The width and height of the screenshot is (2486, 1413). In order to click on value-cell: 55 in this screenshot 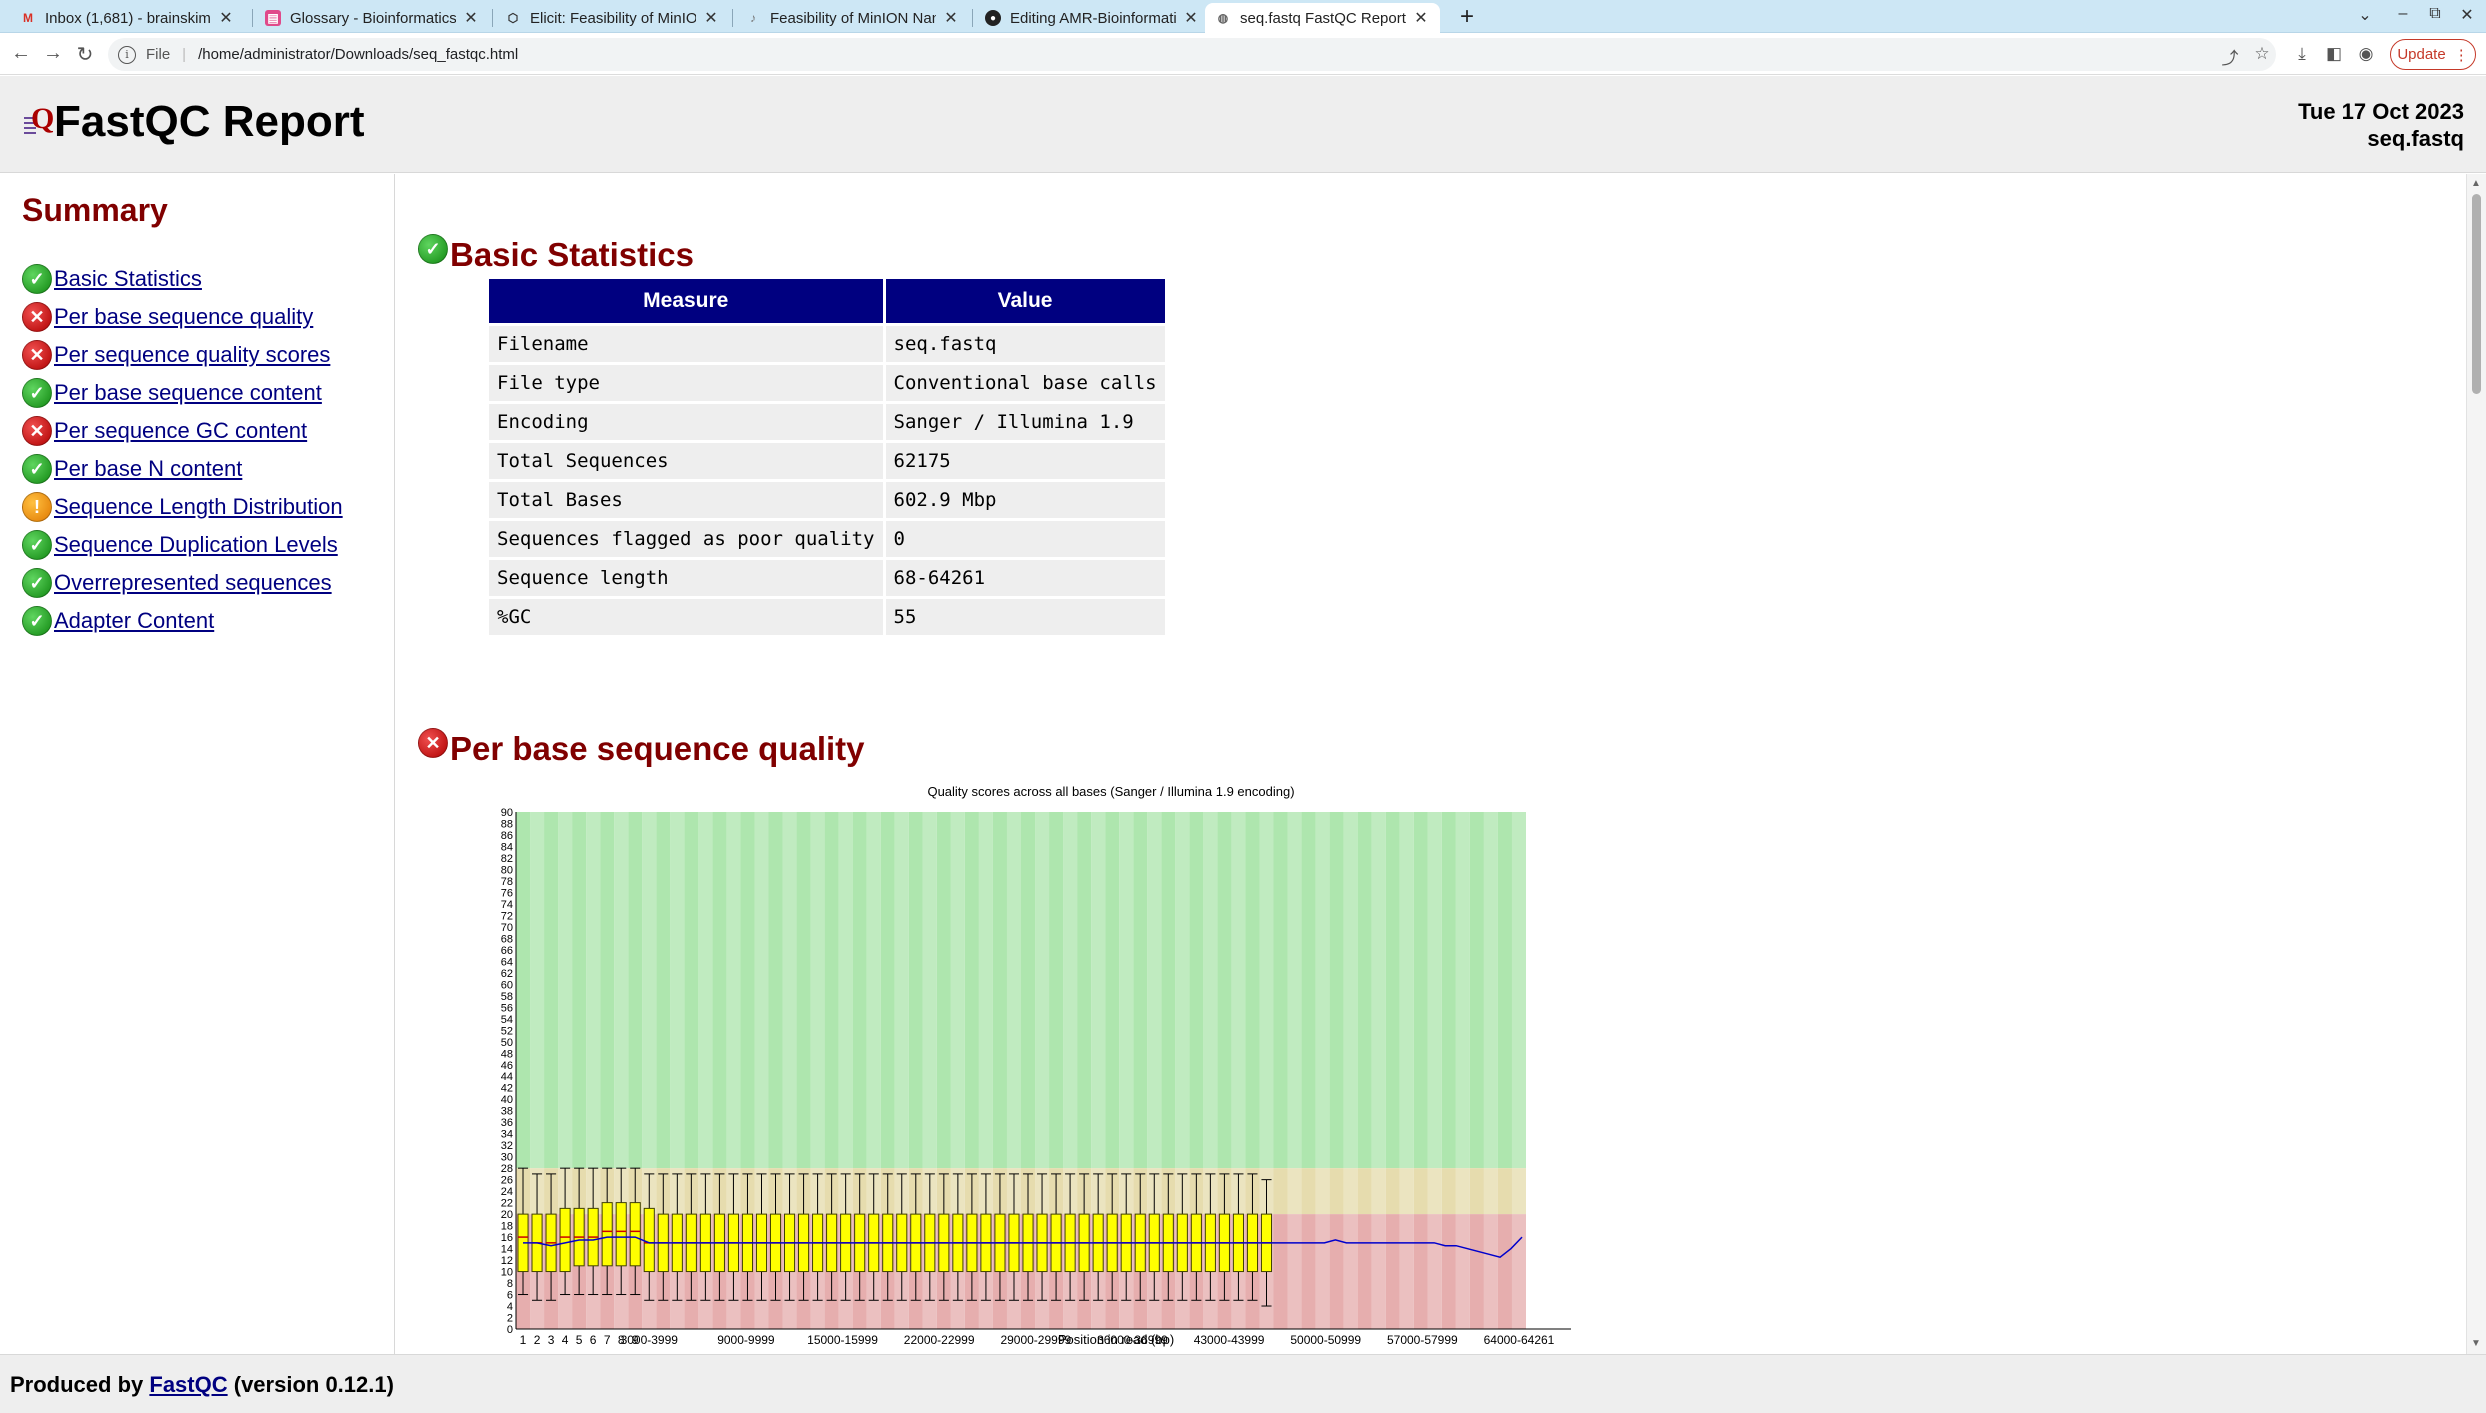, I will do `click(1025, 617)`.